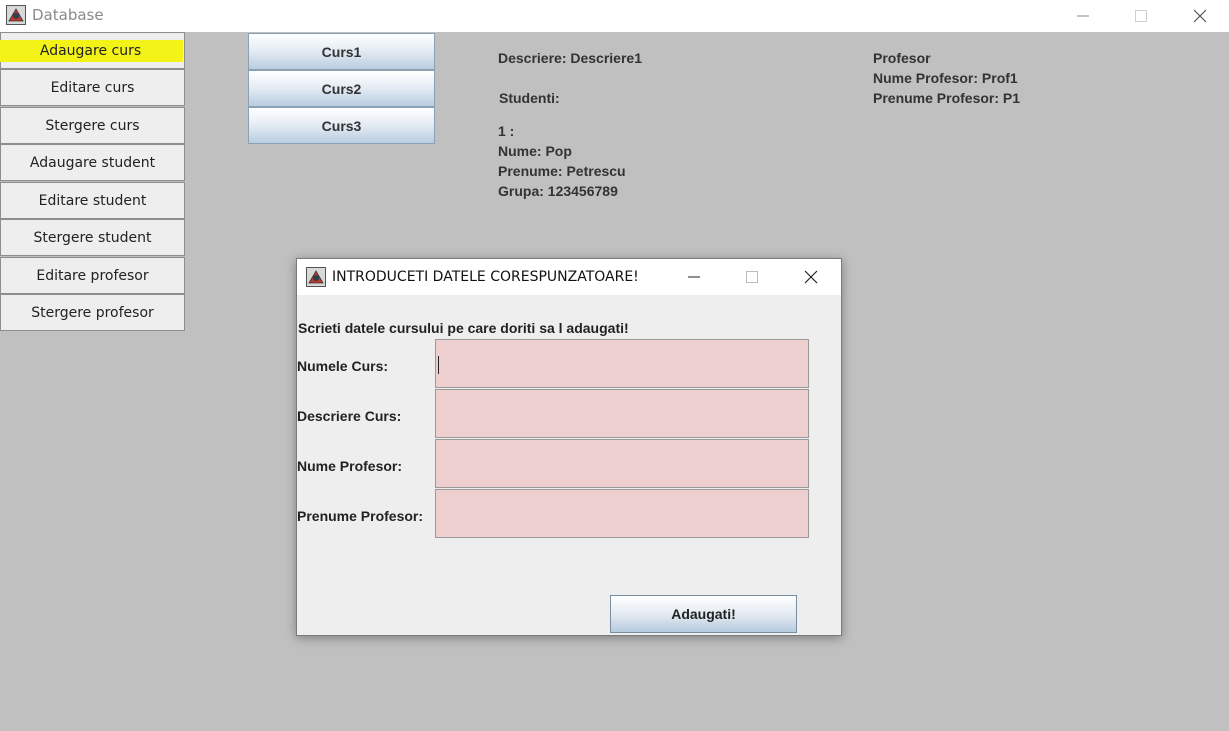 This screenshot has width=1229, height=731. Describe the element at coordinates (614, 16) in the screenshot. I see `main-title-bar: Database` at that location.